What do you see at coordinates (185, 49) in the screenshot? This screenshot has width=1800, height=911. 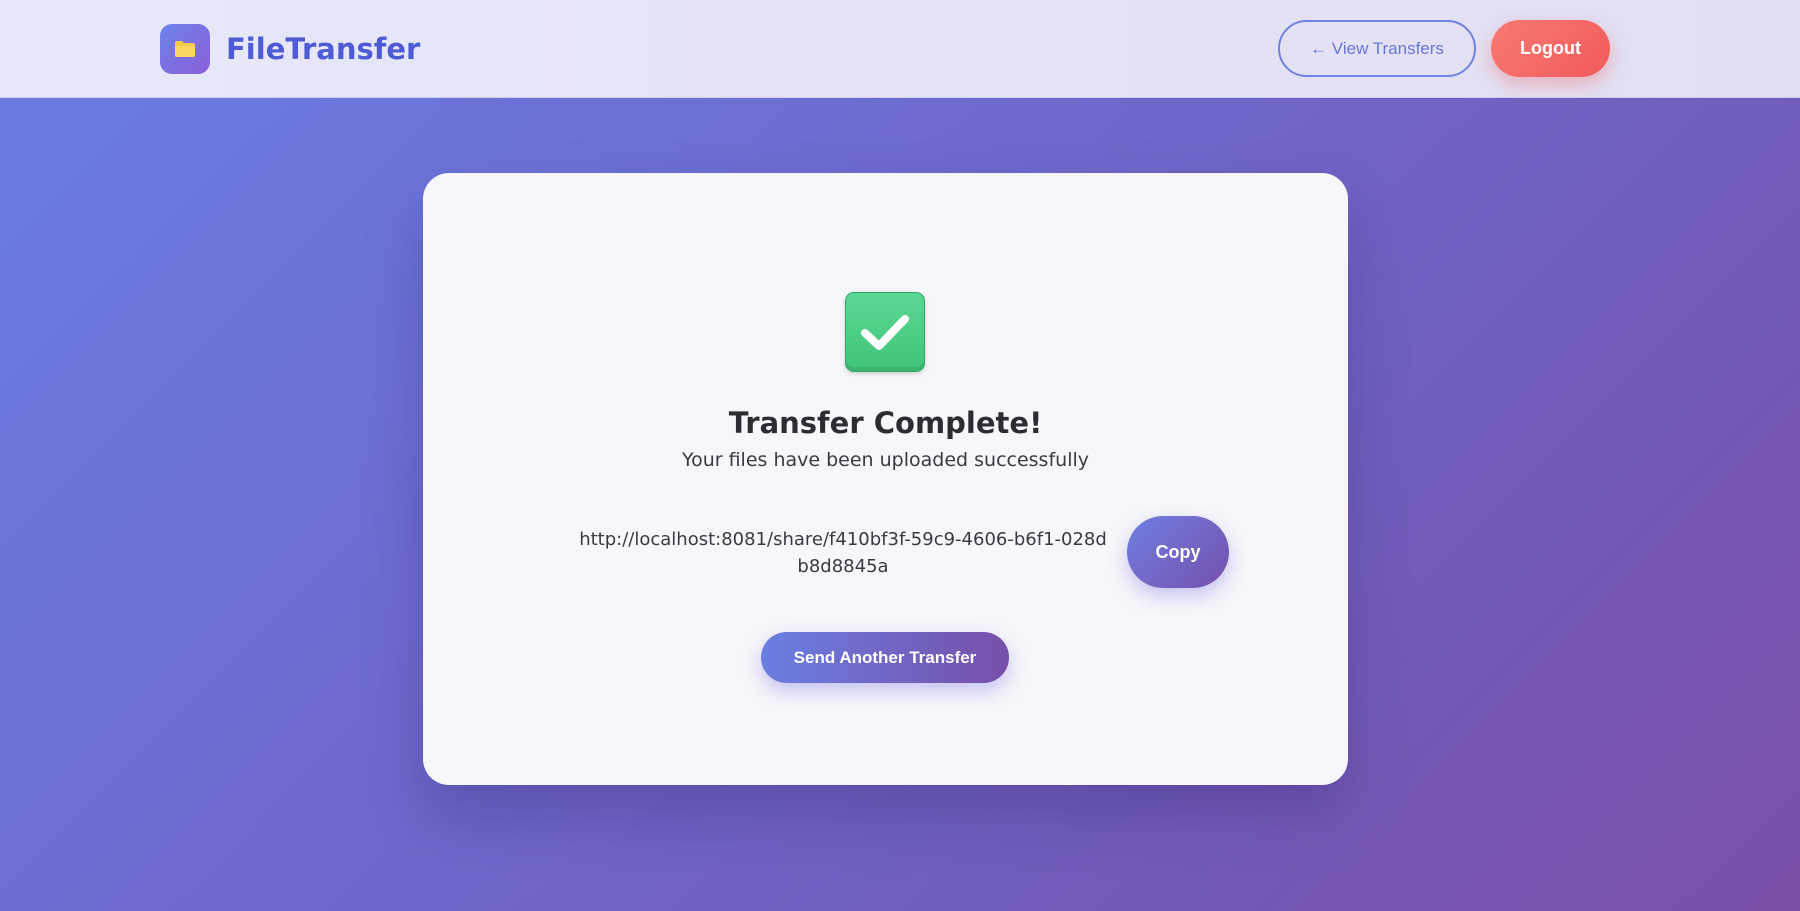 I see `folder-icon` at bounding box center [185, 49].